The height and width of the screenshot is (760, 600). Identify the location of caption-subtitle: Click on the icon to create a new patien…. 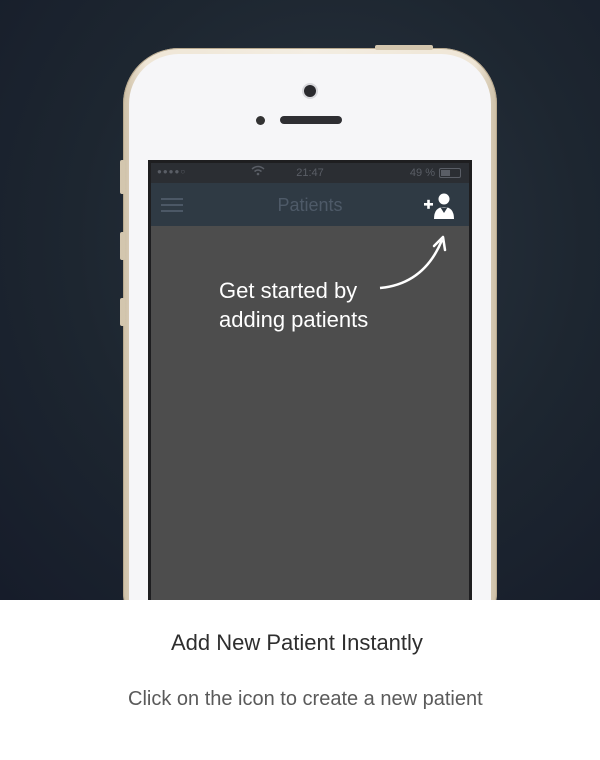
(305, 699).